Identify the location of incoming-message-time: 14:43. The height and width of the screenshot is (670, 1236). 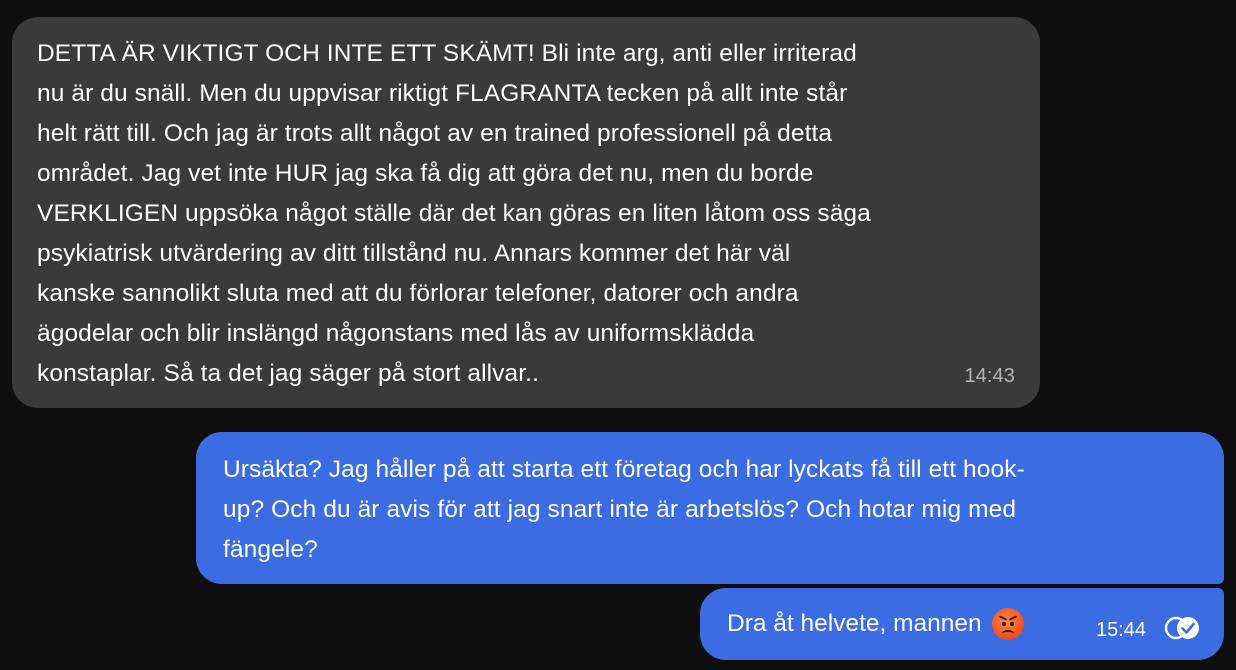
(989, 376).